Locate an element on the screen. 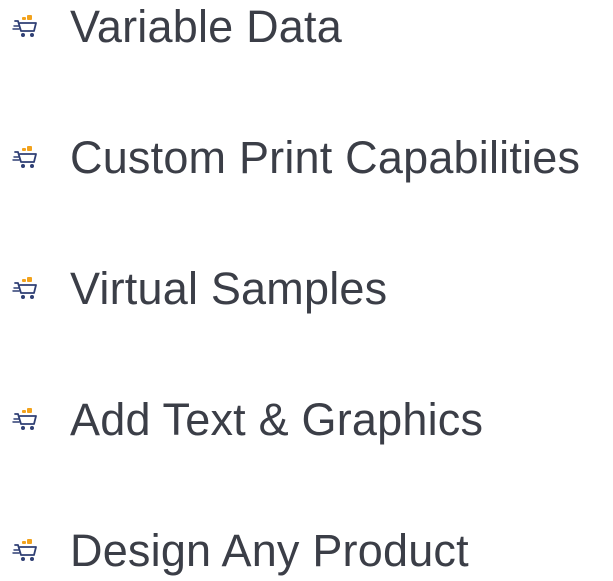 This screenshot has width=613, height=581. feature-label: Variable Data is located at coordinates (206, 26).